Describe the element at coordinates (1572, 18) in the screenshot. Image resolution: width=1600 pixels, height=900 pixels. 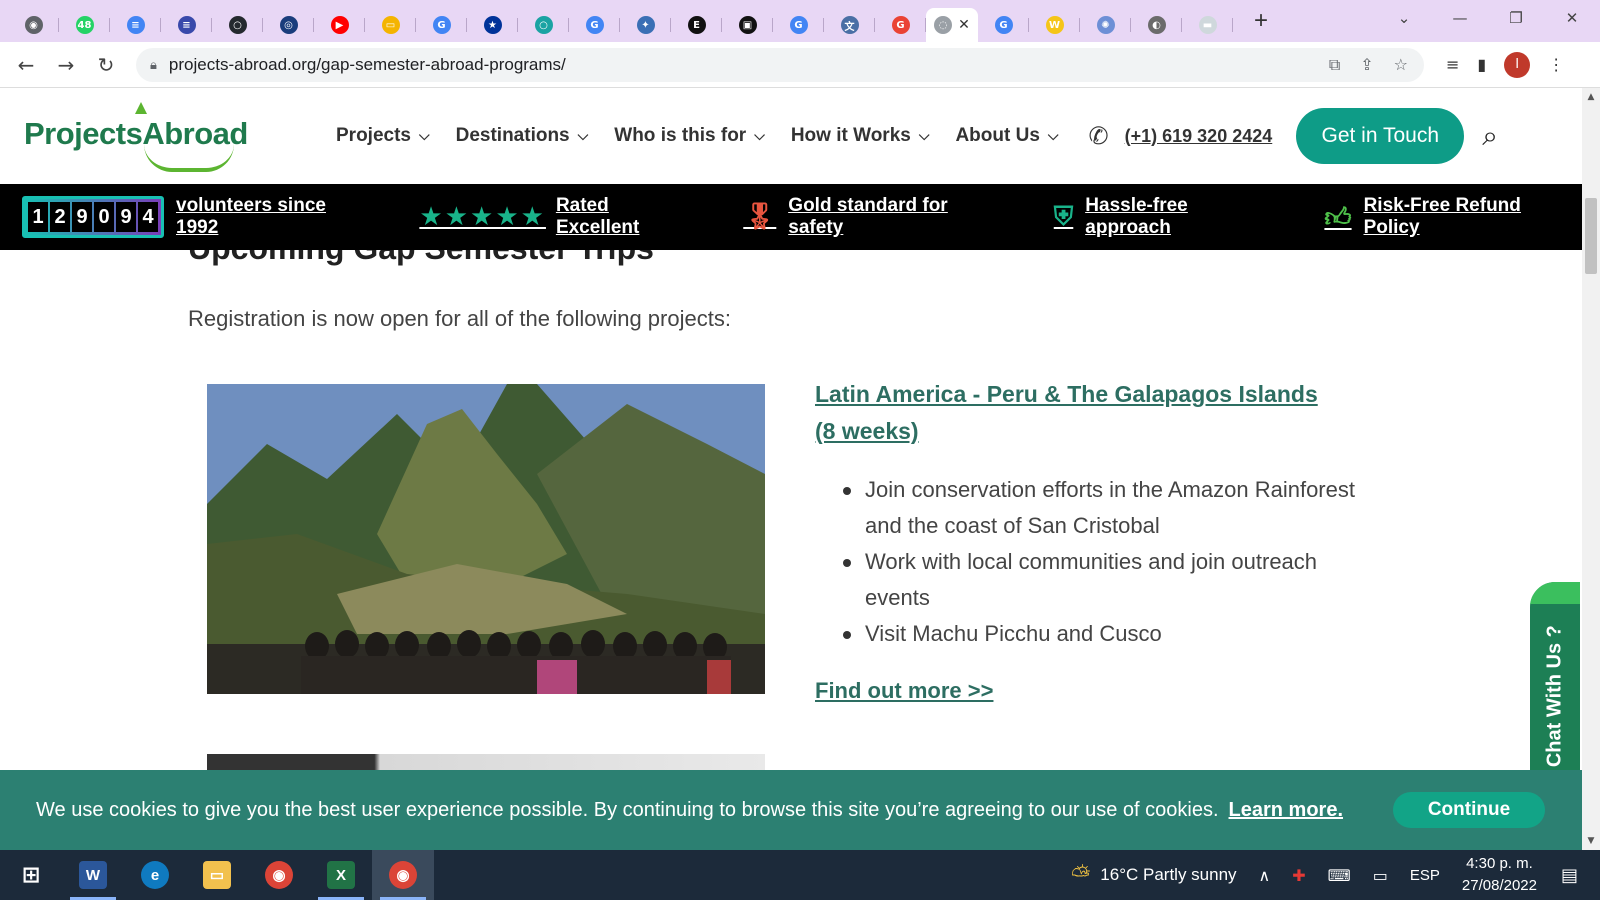
I see `close-window-button: ✕` at that location.